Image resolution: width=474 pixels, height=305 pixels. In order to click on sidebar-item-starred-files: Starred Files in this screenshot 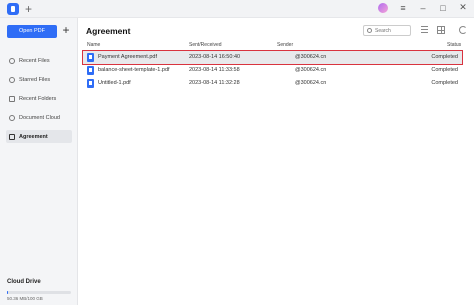, I will do `click(39, 79)`.